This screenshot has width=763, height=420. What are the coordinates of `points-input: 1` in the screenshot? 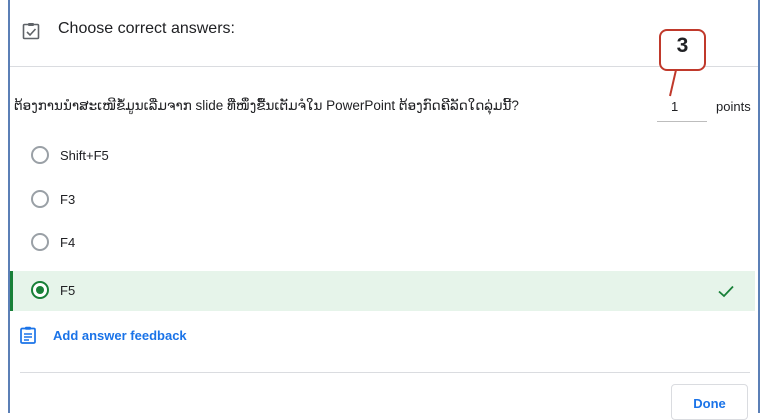 It's located at (682, 108).